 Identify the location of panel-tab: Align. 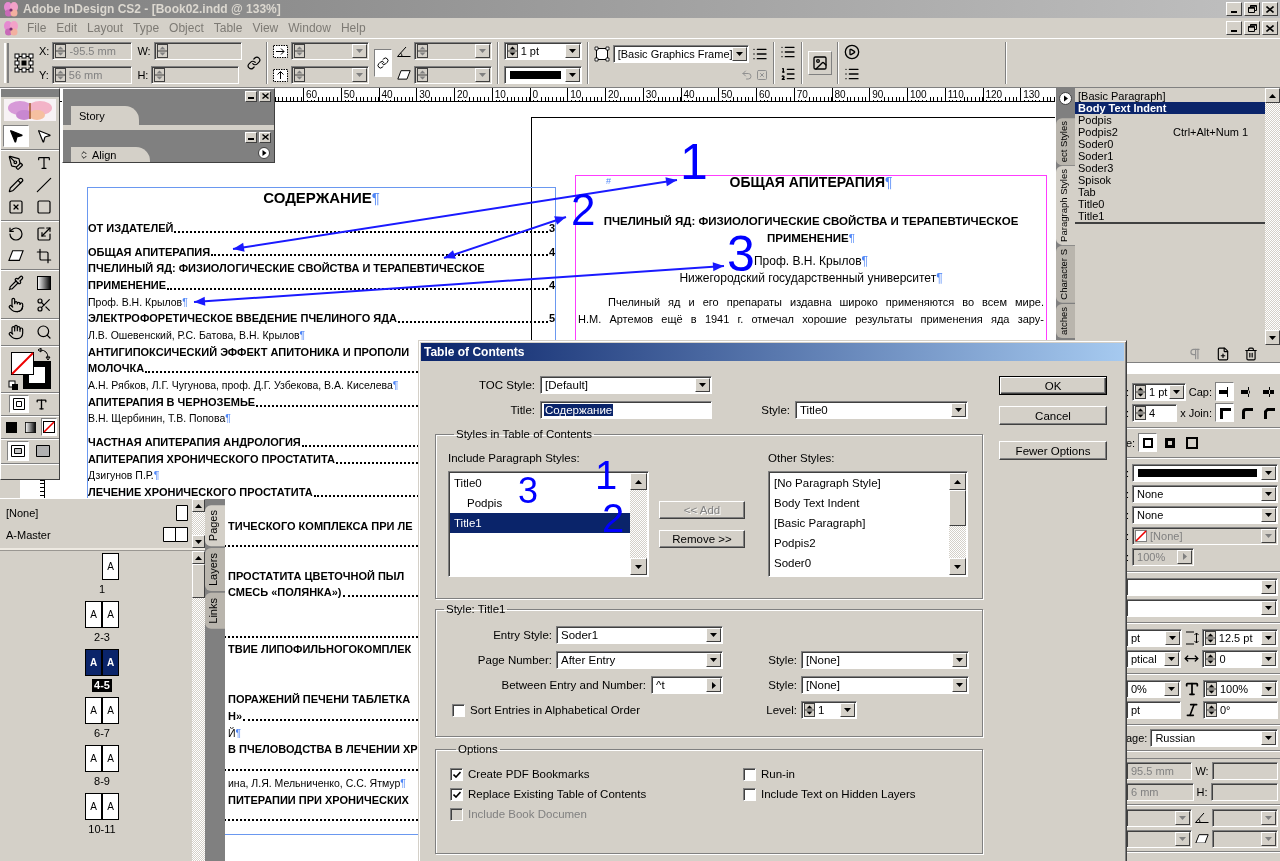
(111, 154).